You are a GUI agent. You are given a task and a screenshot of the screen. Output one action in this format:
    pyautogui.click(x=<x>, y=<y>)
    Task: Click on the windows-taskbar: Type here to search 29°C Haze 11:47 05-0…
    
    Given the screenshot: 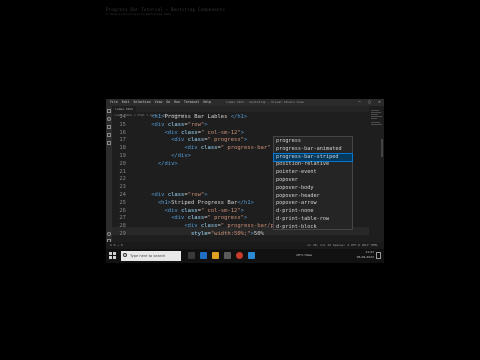 What is the action you would take?
    pyautogui.click(x=245, y=256)
    